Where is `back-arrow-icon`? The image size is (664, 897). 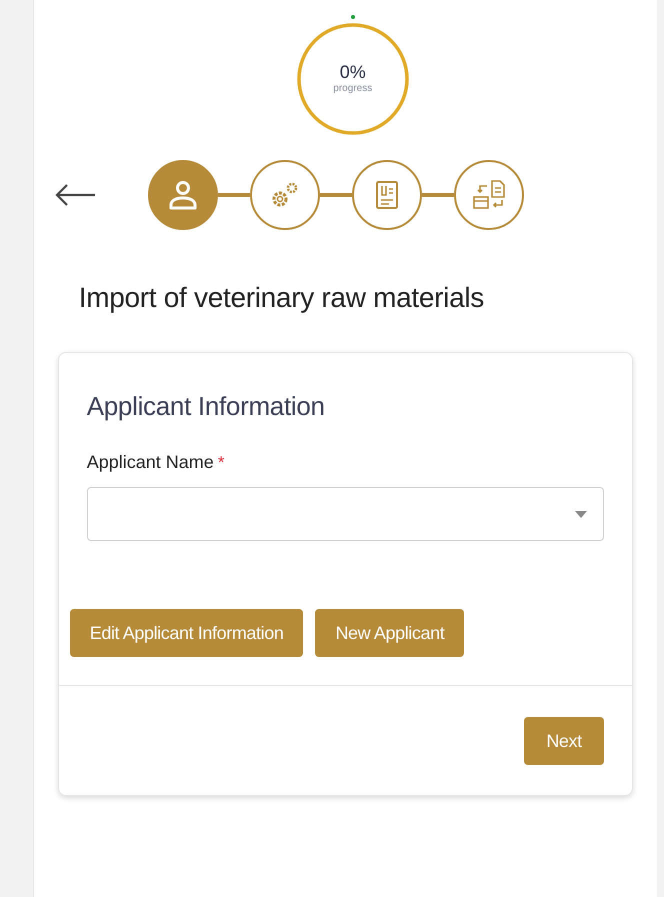 back-arrow-icon is located at coordinates (75, 195).